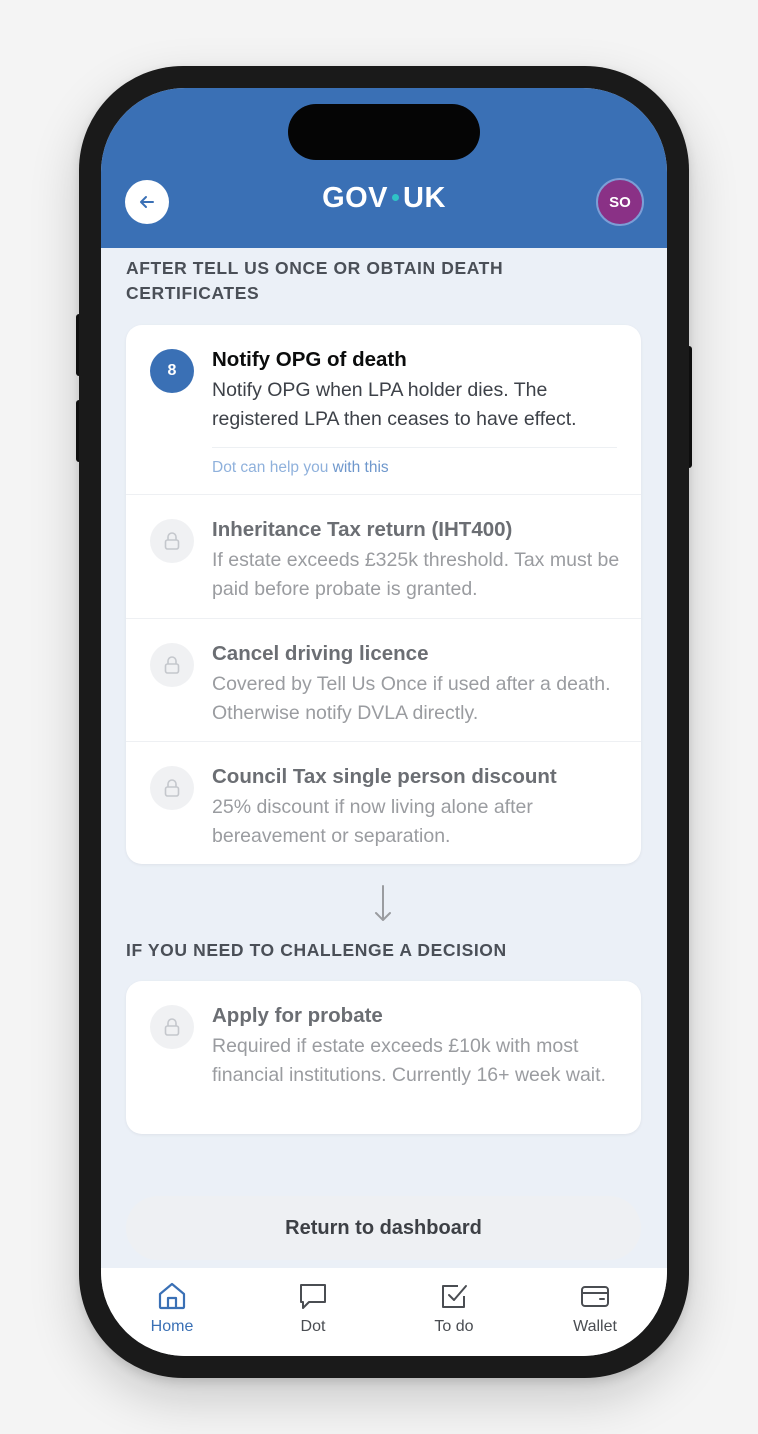  I want to click on help-link-prefix: Dot can help you, so click(272, 467).